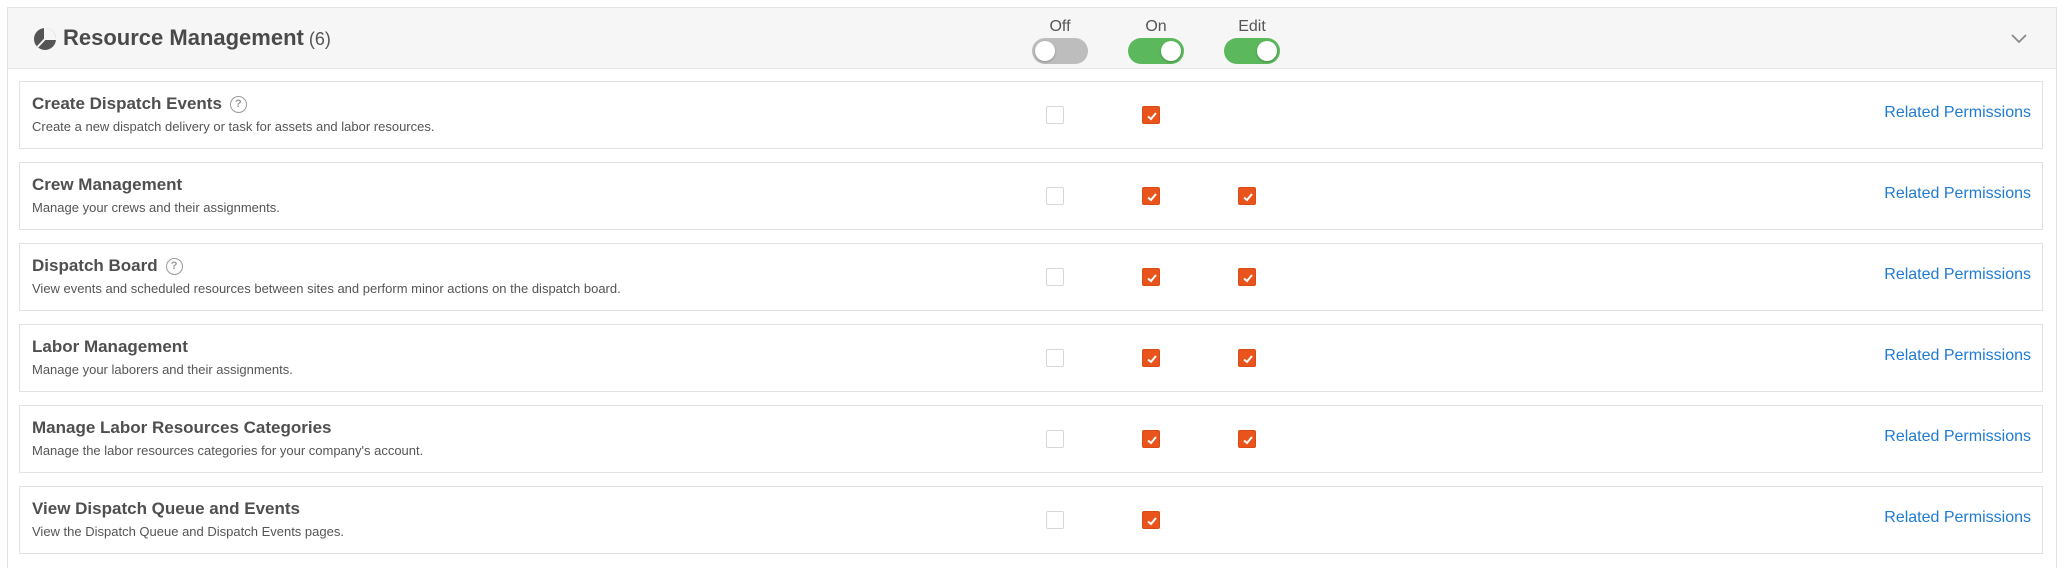 The image size is (2068, 568). I want to click on toggle-off-all, so click(1060, 51).